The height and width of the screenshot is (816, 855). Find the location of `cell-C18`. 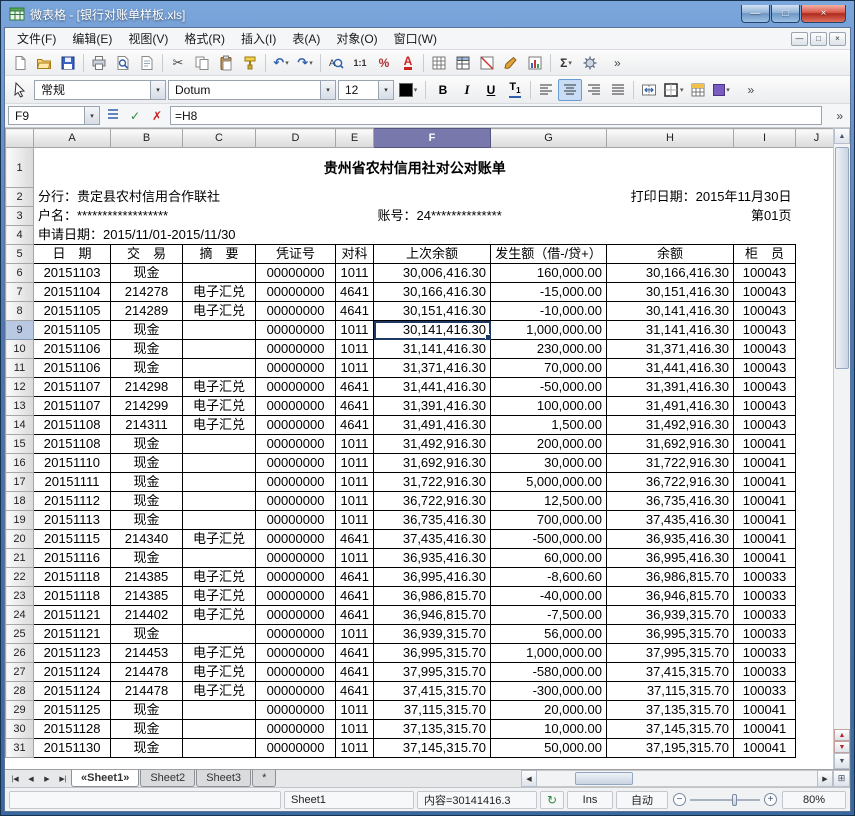

cell-C18 is located at coordinates (219, 501).